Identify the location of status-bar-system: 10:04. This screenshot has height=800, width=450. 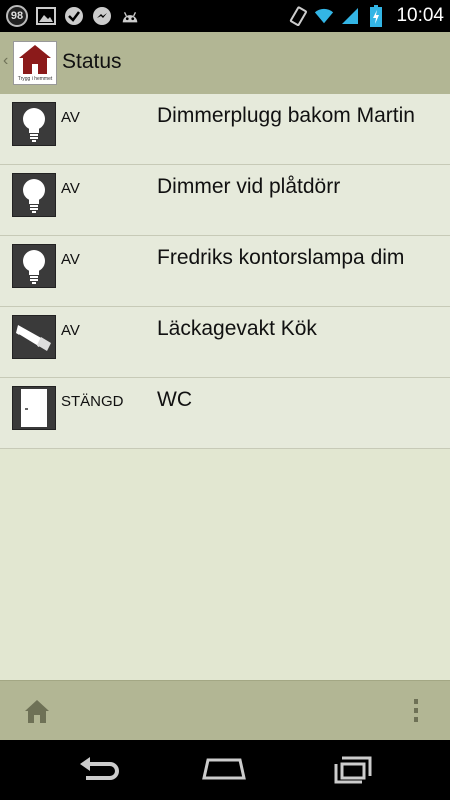
(366, 16).